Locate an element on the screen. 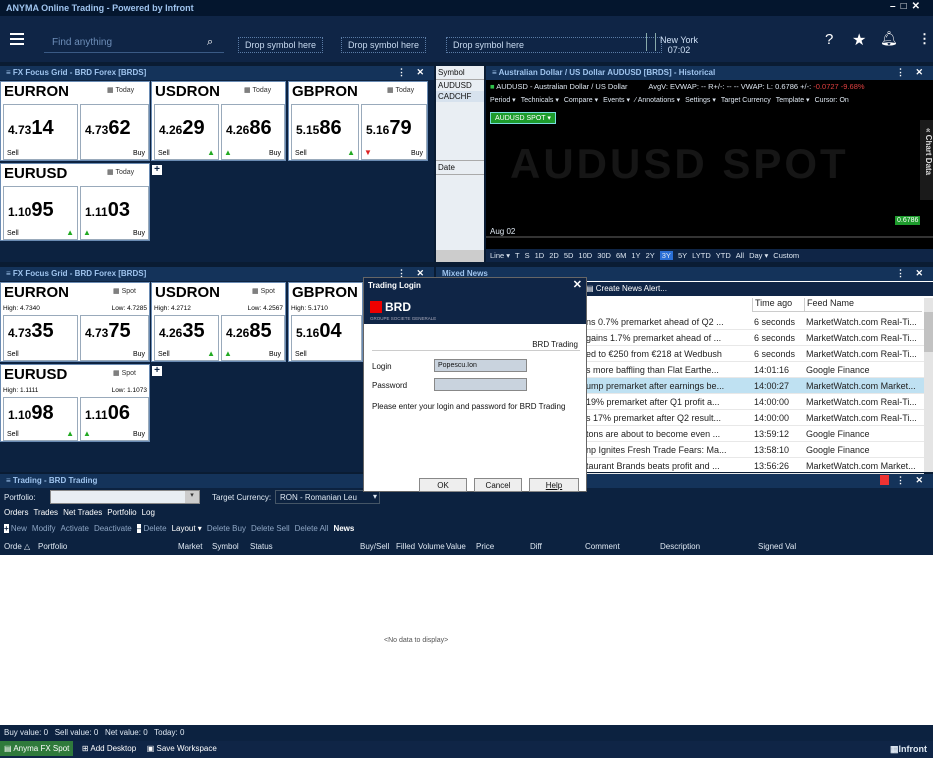 The image size is (933, 758). chart-scrollbar is located at coordinates (709, 237).